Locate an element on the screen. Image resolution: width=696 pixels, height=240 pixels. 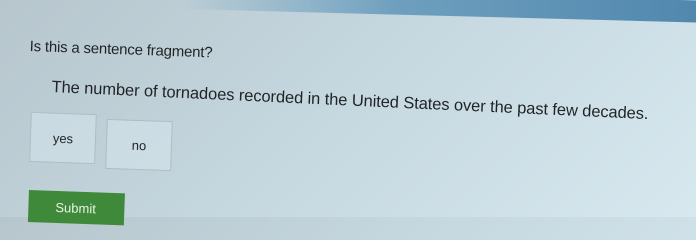
top-band is located at coordinates (437, 12).